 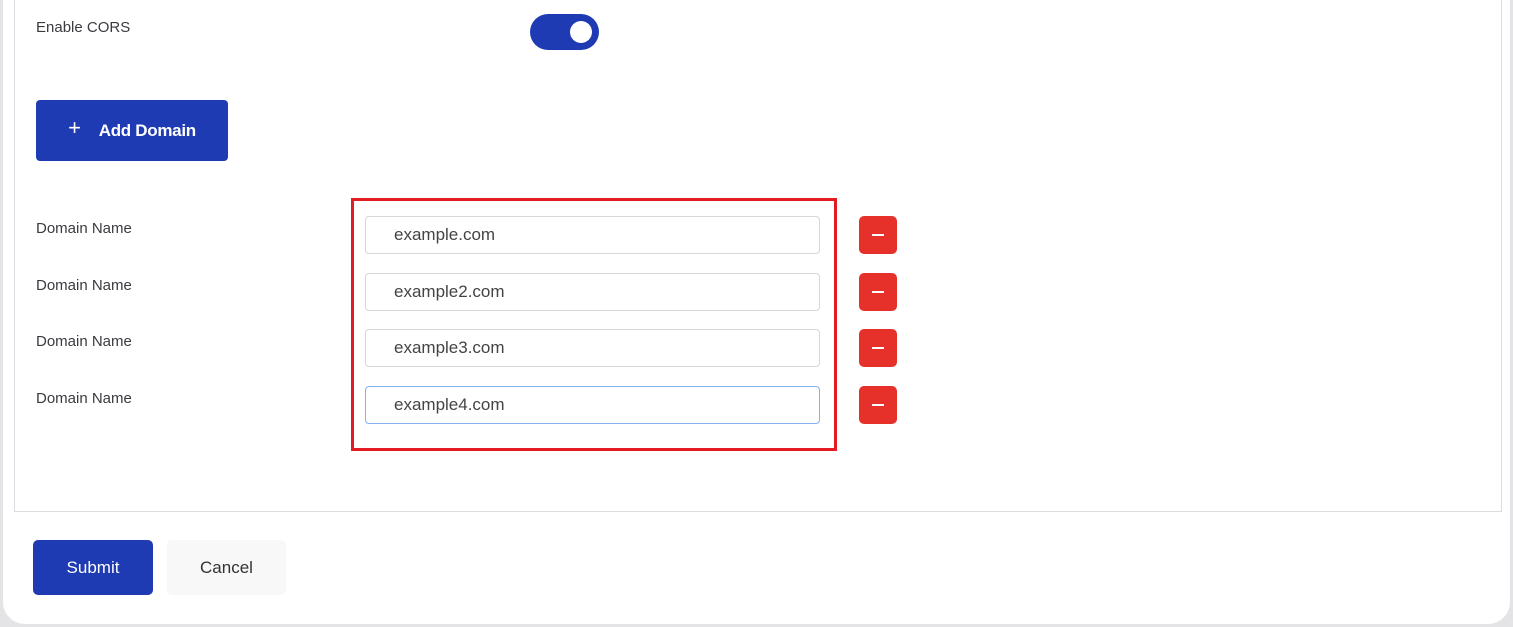 I want to click on enable-cors-label: Enable CORS, so click(x=83, y=27).